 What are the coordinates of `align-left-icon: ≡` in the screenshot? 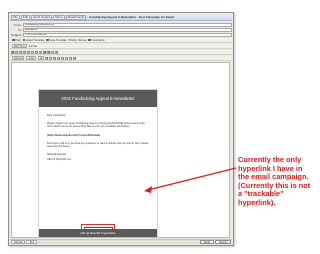 It's located at (59, 58).